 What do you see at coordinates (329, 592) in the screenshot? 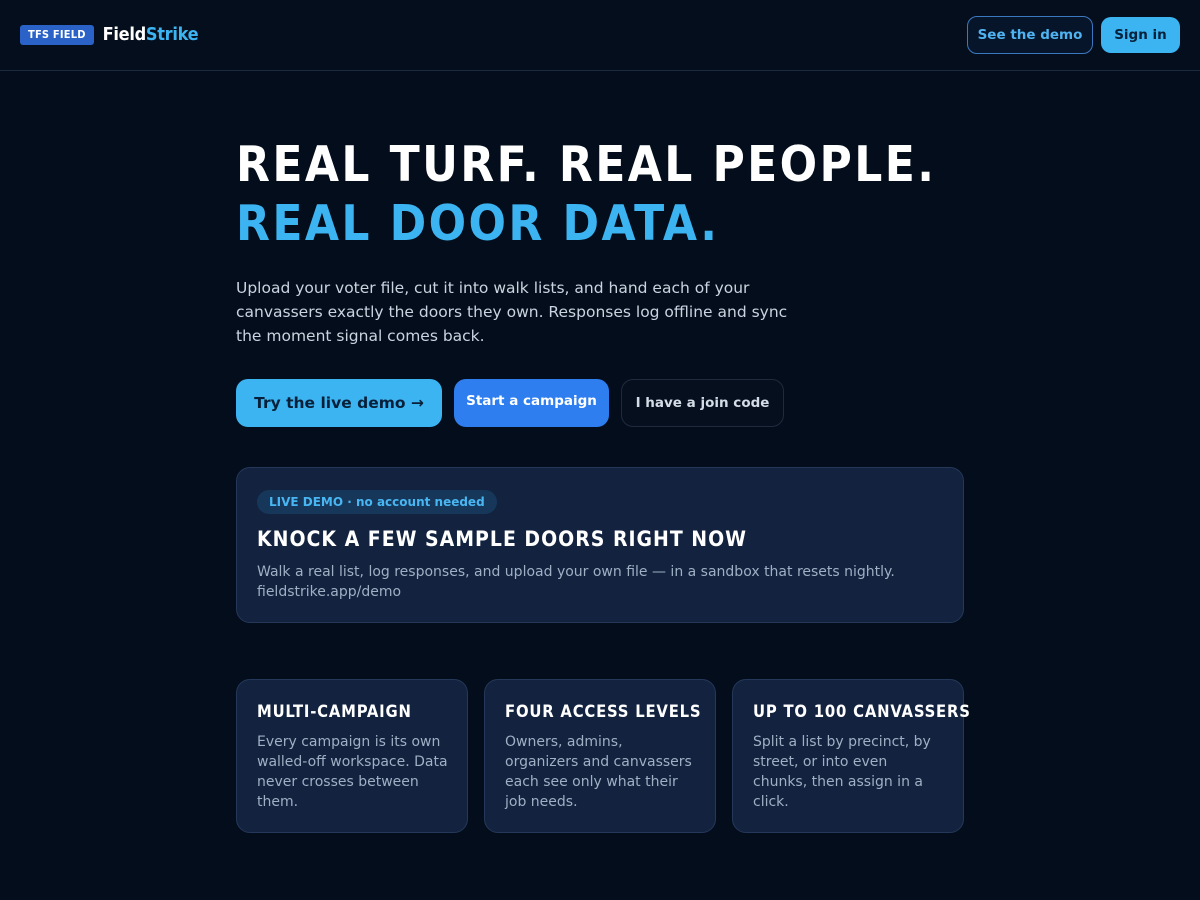
I see `demo-card-url: fieldstrike.app/demo` at bounding box center [329, 592].